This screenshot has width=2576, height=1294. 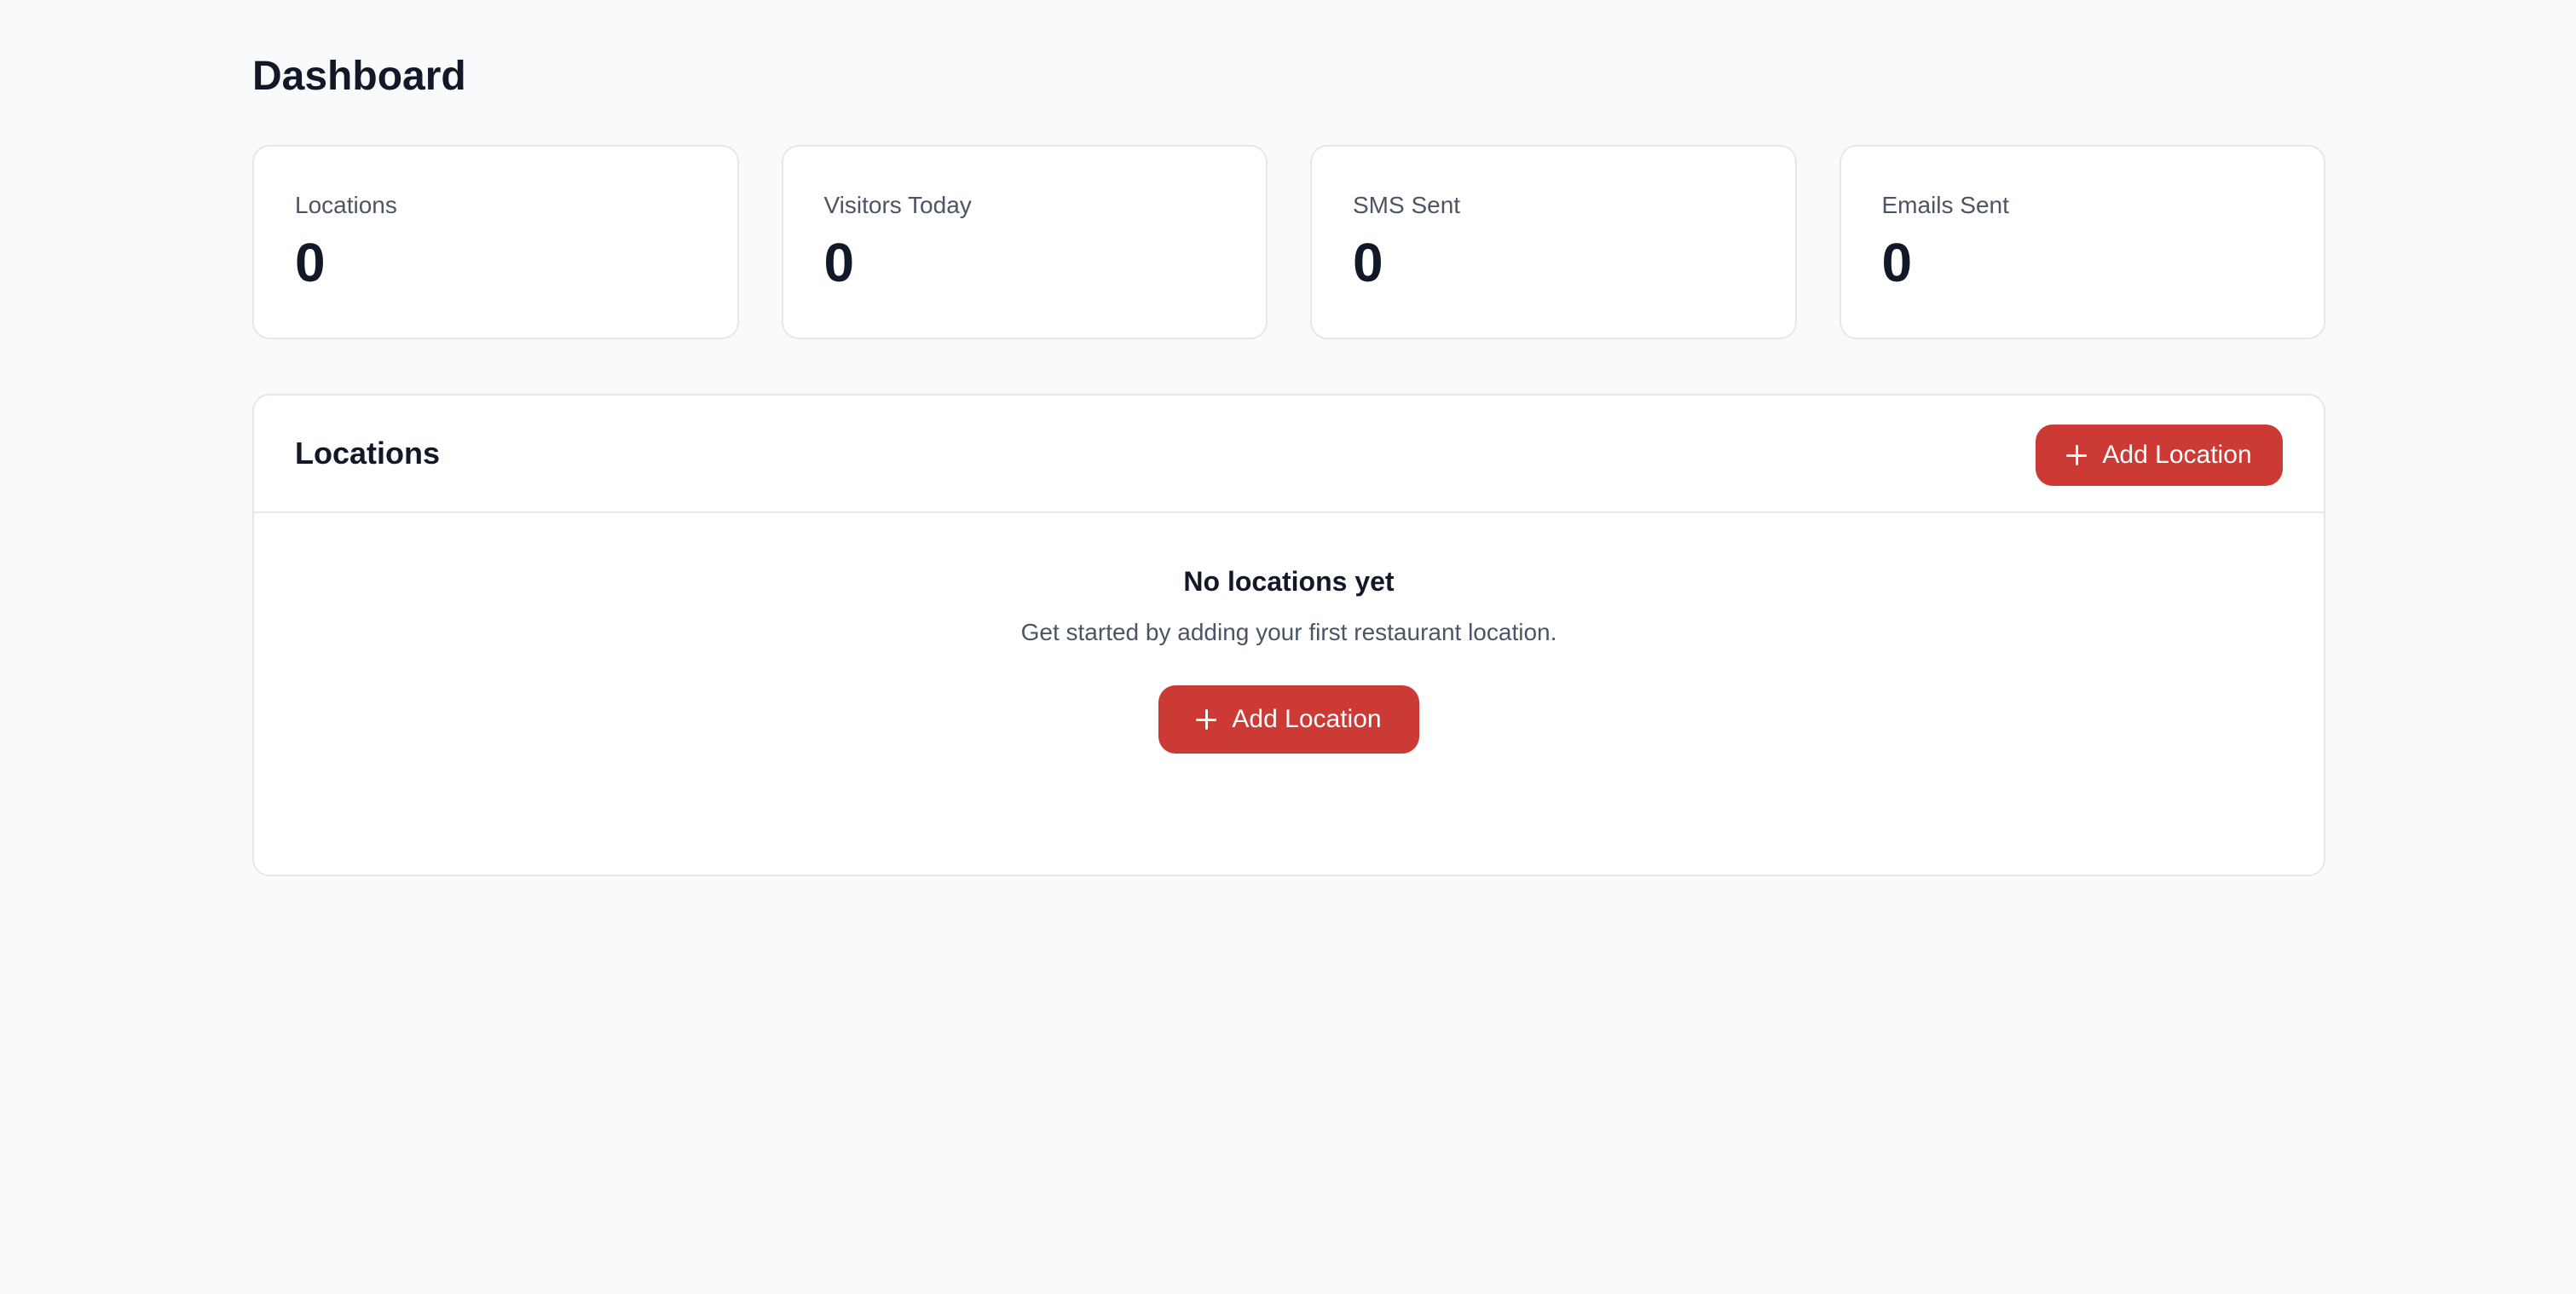 I want to click on stat-card-visitors-today: Visitors Today 0, so click(x=1024, y=242).